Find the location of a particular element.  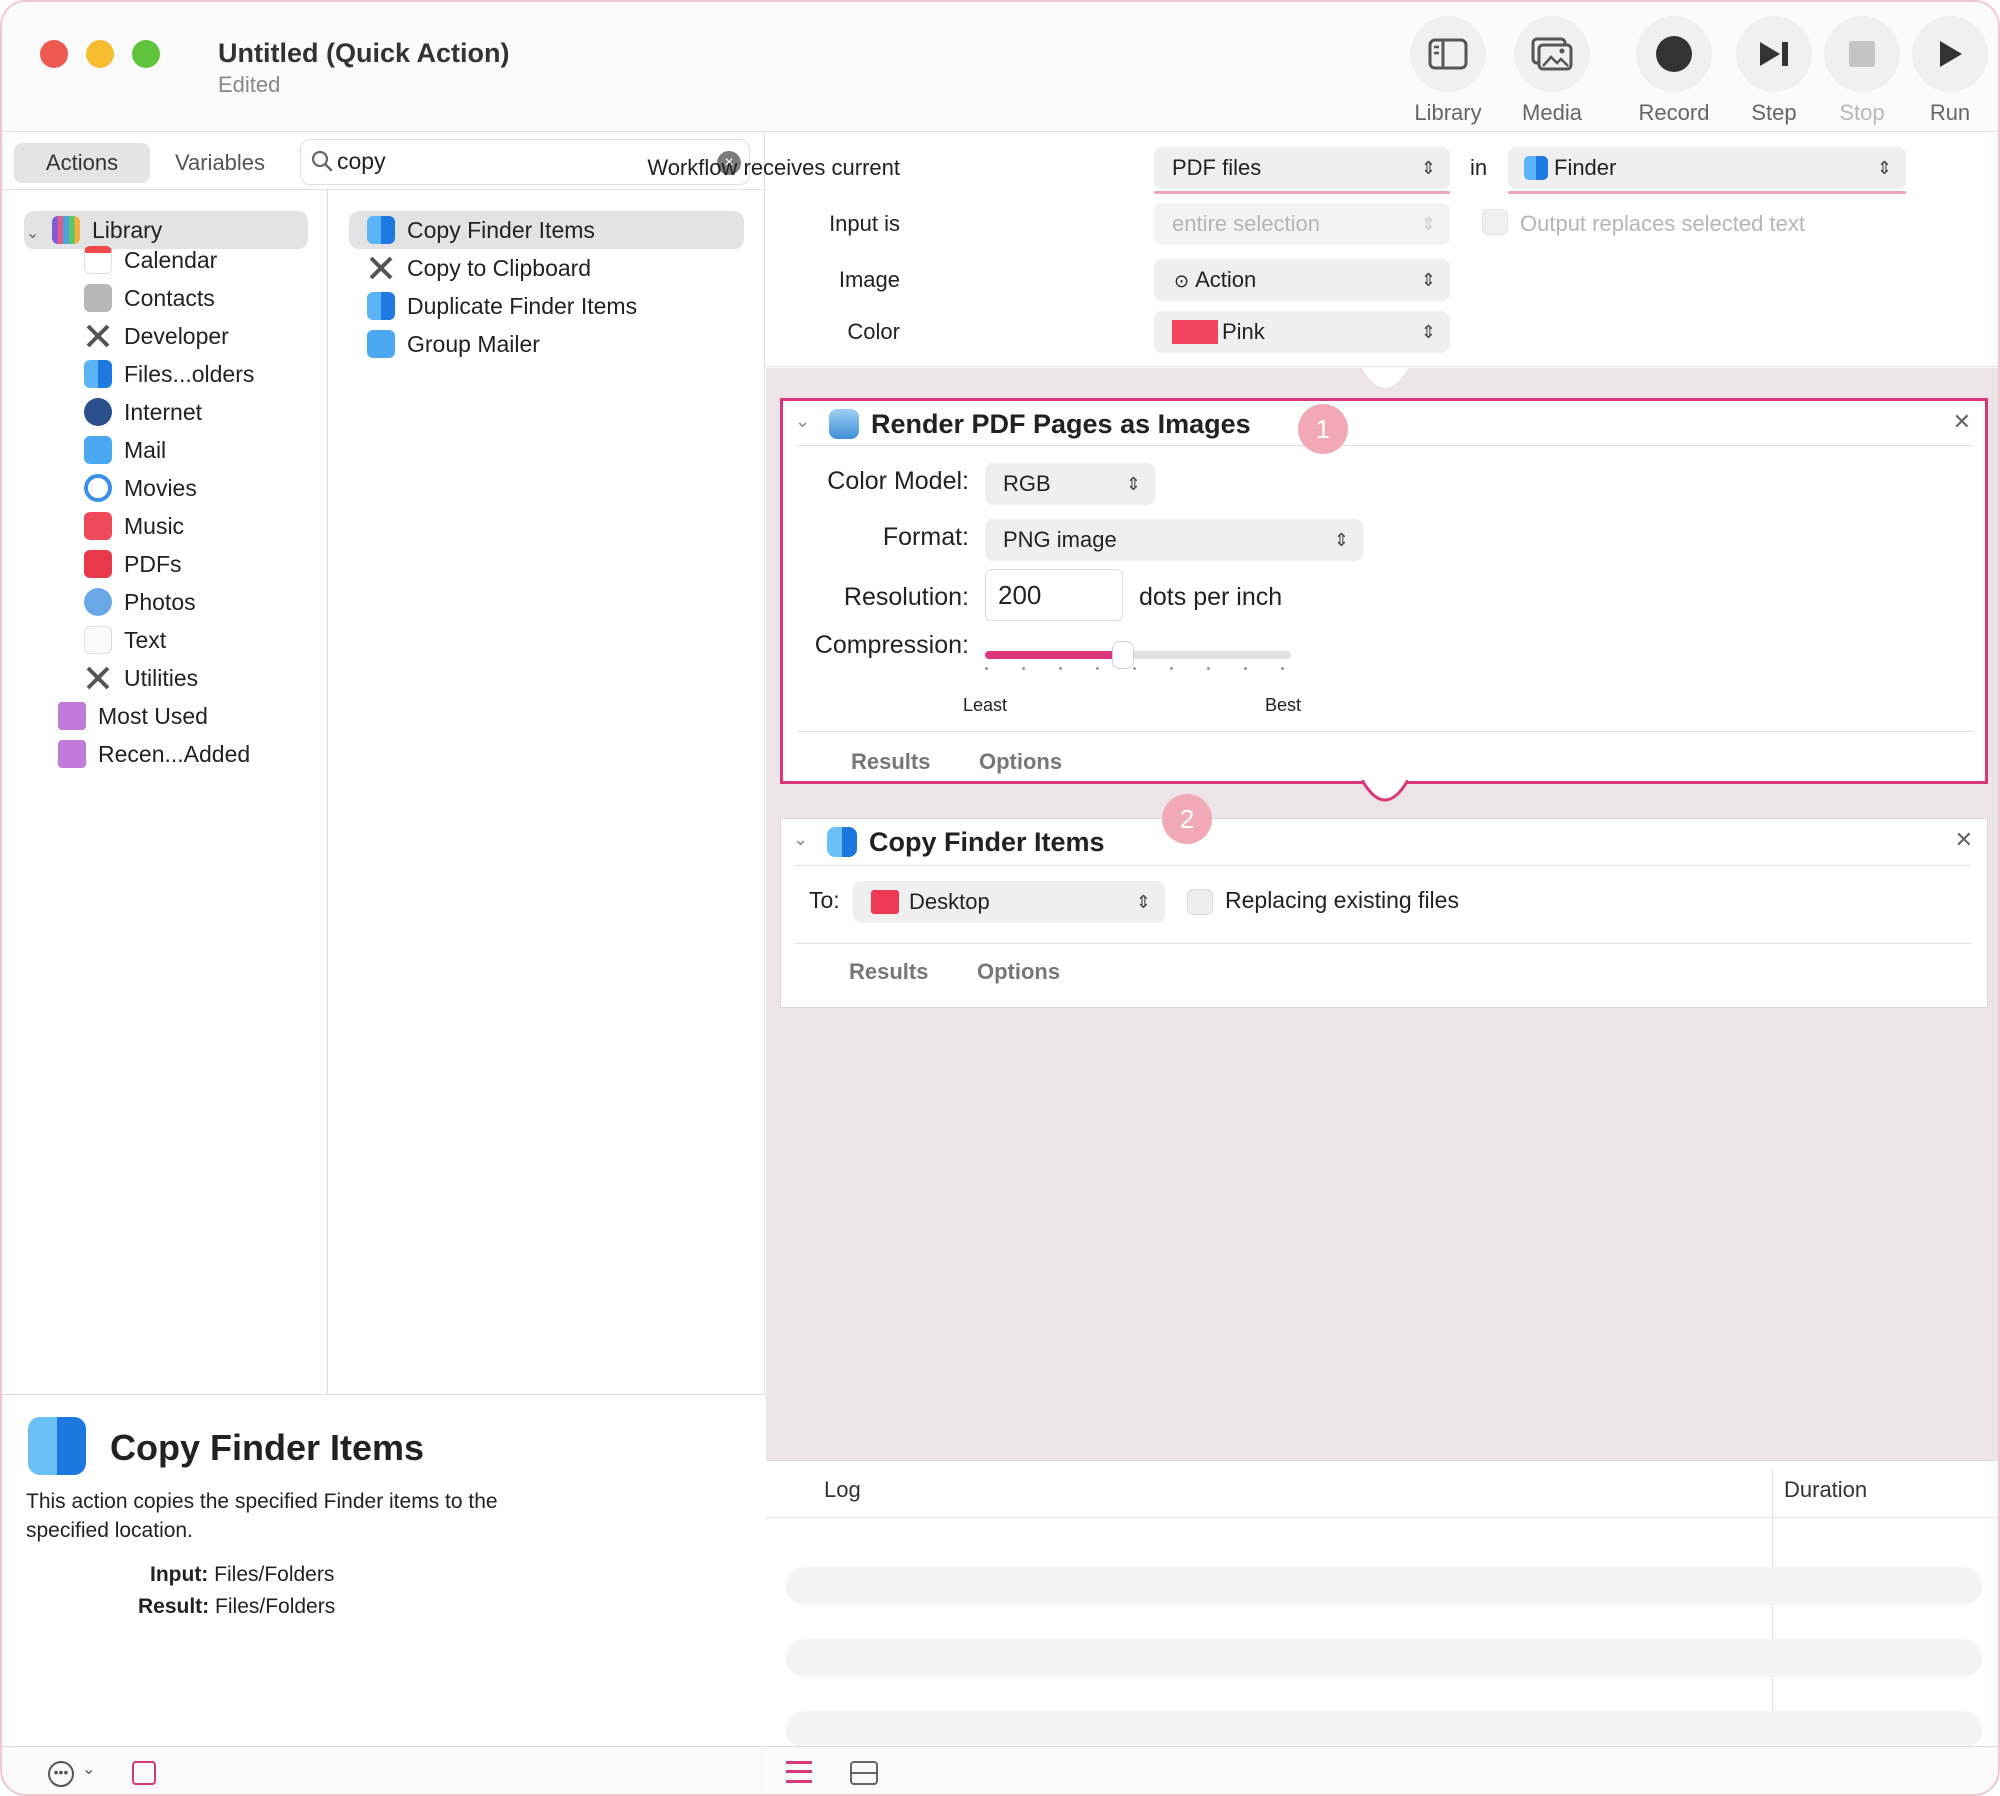

description-toggle-icon is located at coordinates (144, 1773).